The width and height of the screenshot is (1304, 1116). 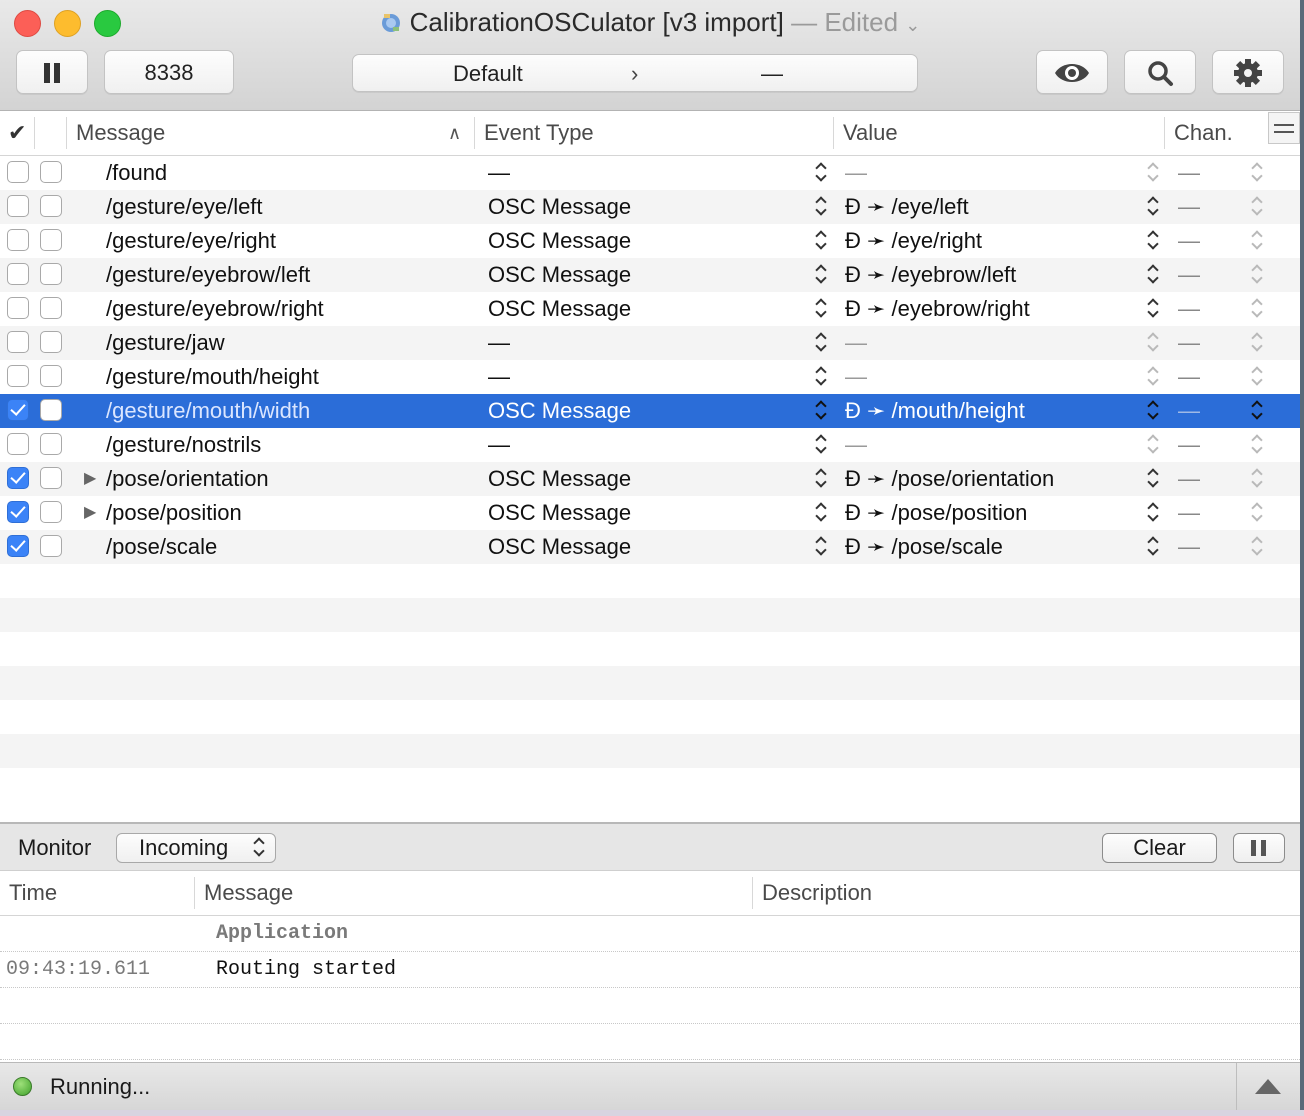 I want to click on row-value: Đ ➛ /eye/left, so click(x=907, y=207).